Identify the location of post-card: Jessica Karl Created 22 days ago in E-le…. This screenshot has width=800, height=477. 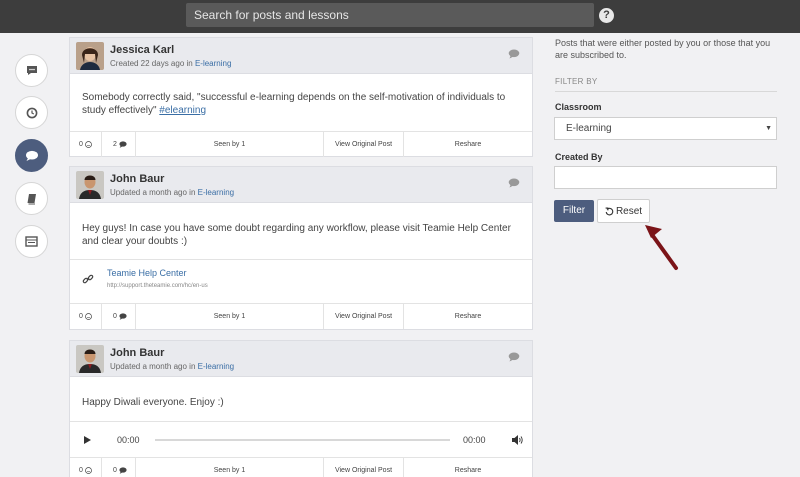
(301, 97).